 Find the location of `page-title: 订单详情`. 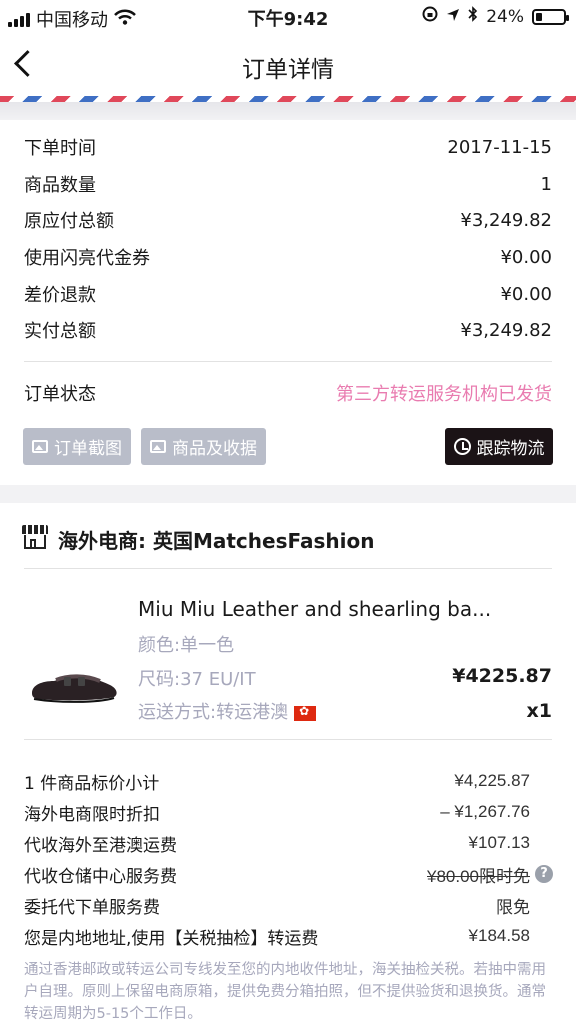

page-title: 订单详情 is located at coordinates (288, 70).